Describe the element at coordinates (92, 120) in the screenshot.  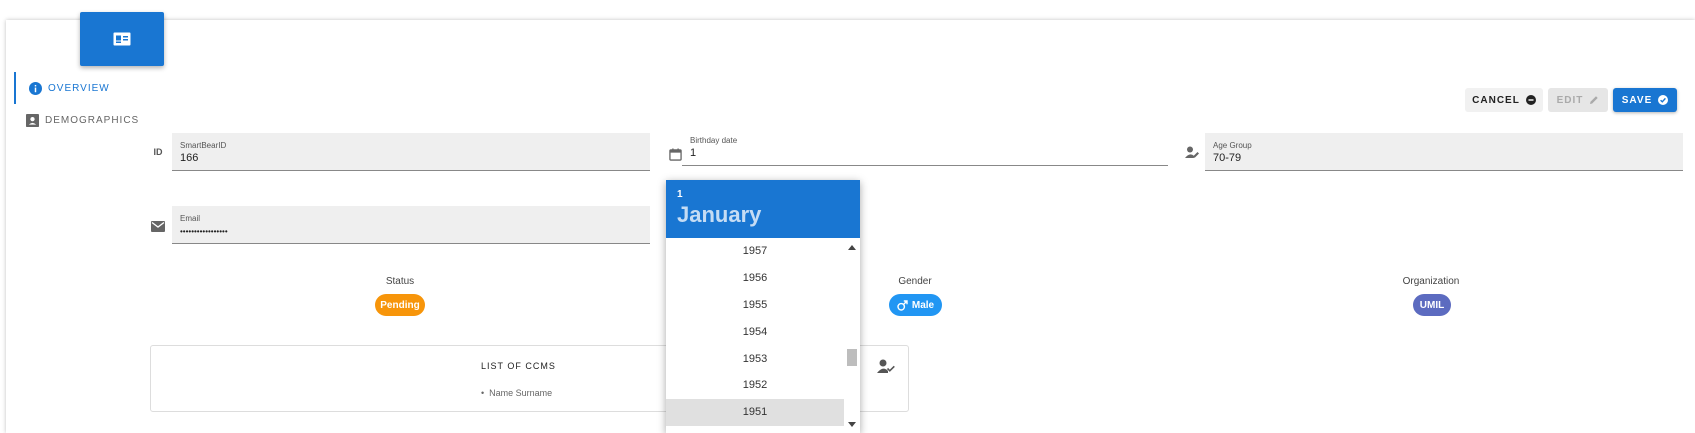
I see `nav-item-label: DEMOGRAPHICS` at that location.